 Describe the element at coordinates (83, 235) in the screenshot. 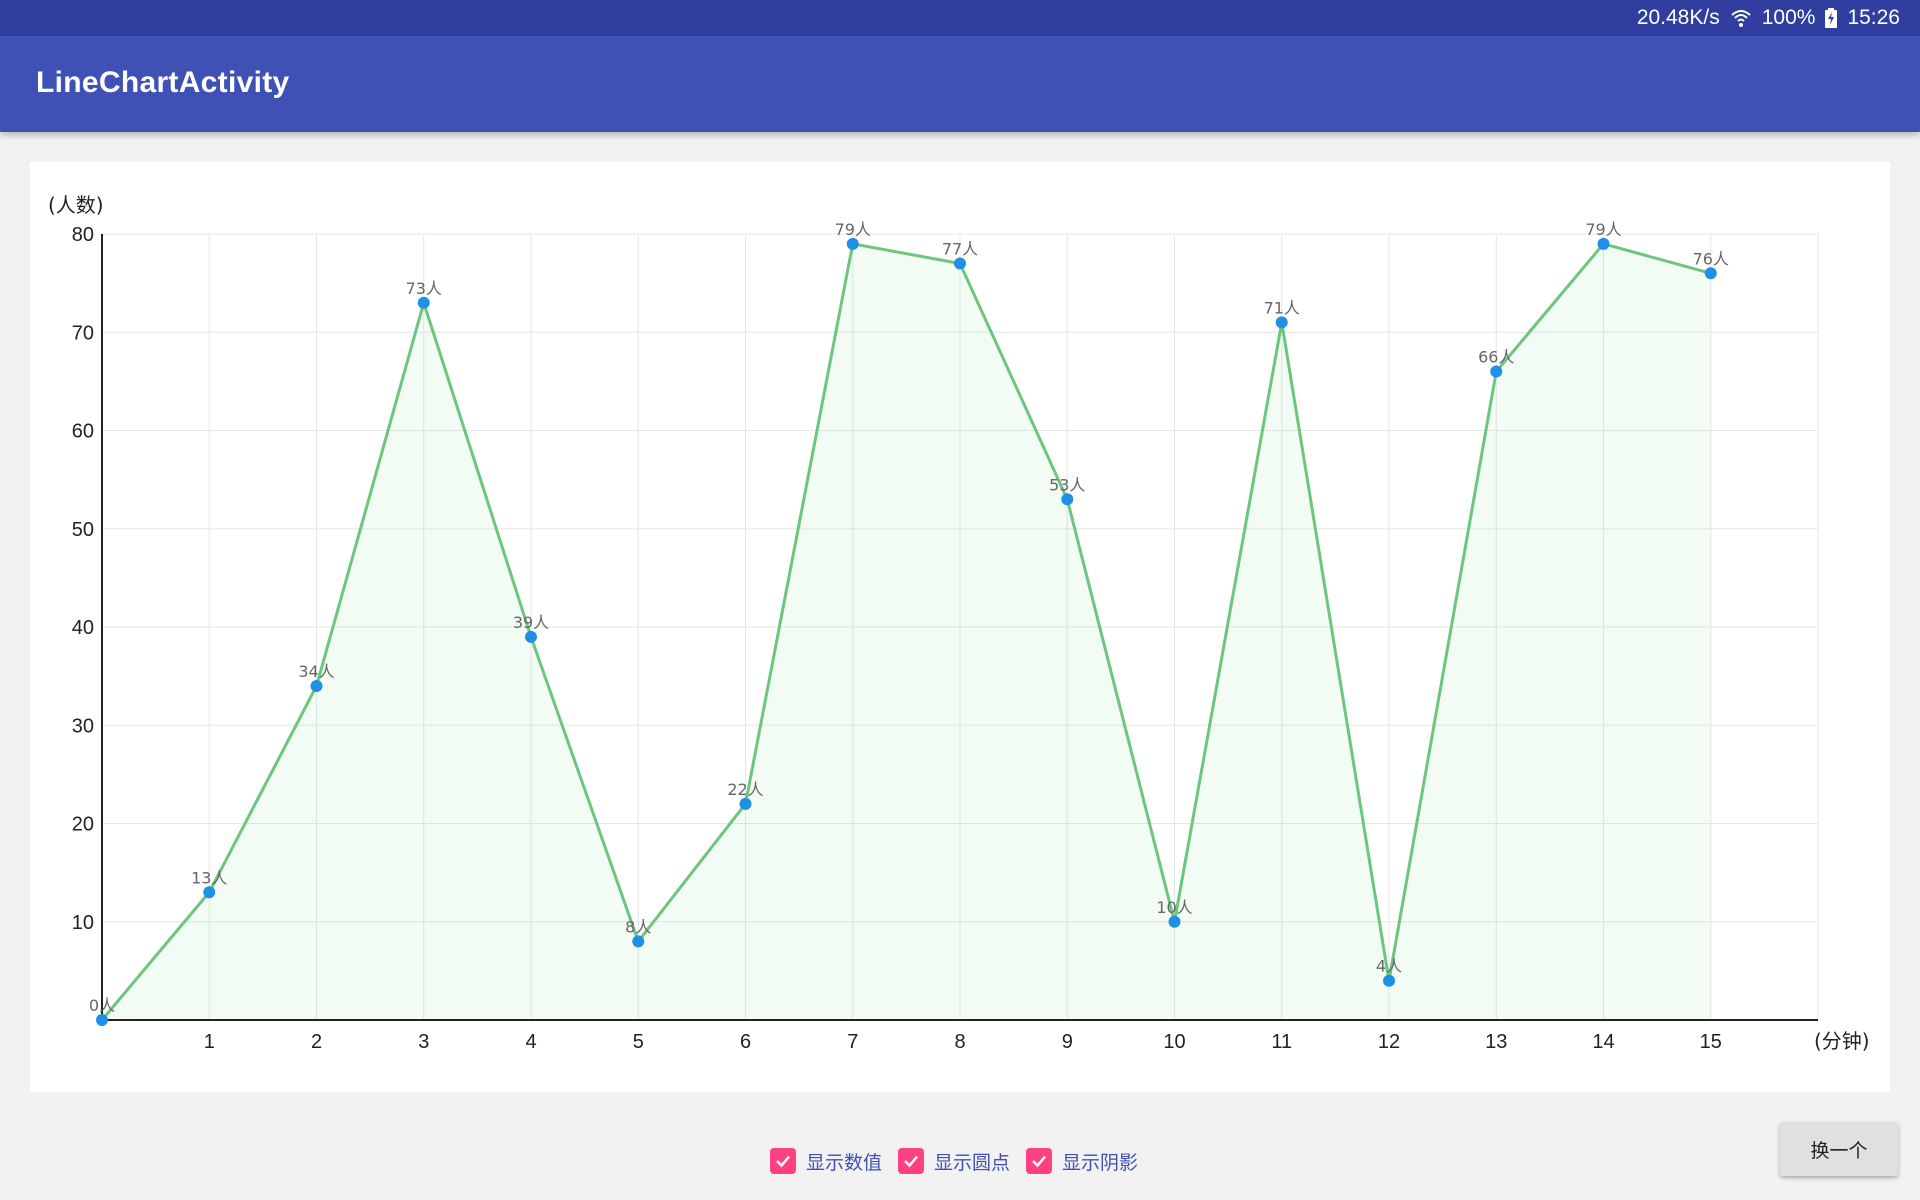

I see `y-tick-label: 80` at that location.